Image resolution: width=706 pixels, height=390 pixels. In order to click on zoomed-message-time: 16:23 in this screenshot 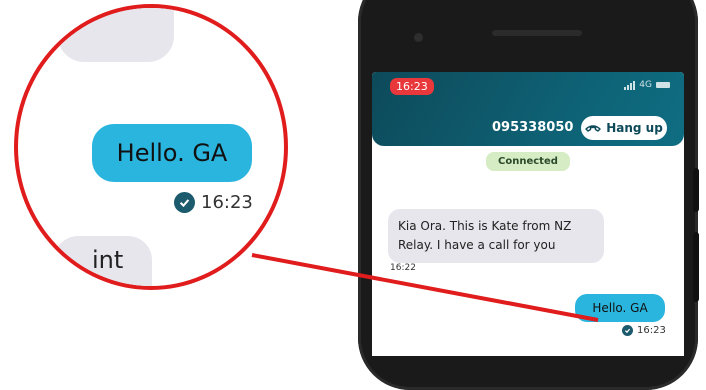, I will do `click(227, 202)`.